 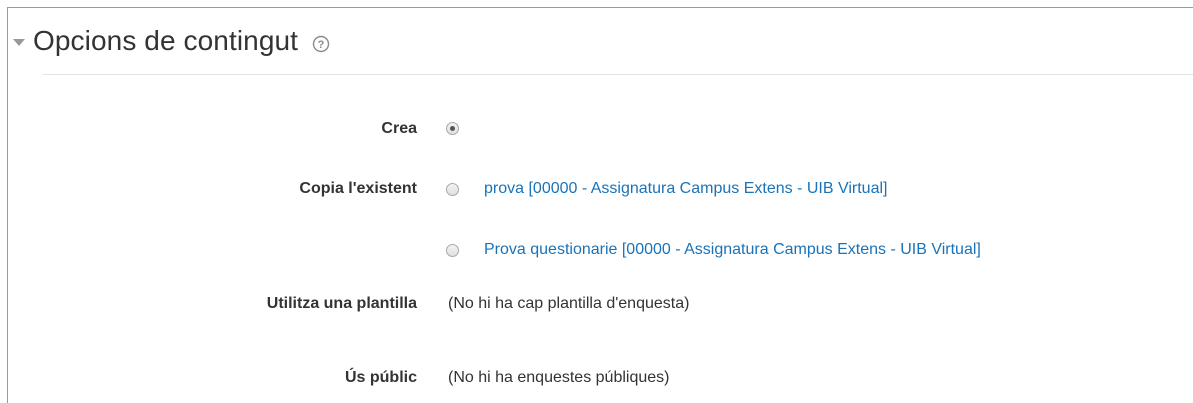 What do you see at coordinates (358, 188) in the screenshot?
I see `copy-existing-label: Copia l'existent` at bounding box center [358, 188].